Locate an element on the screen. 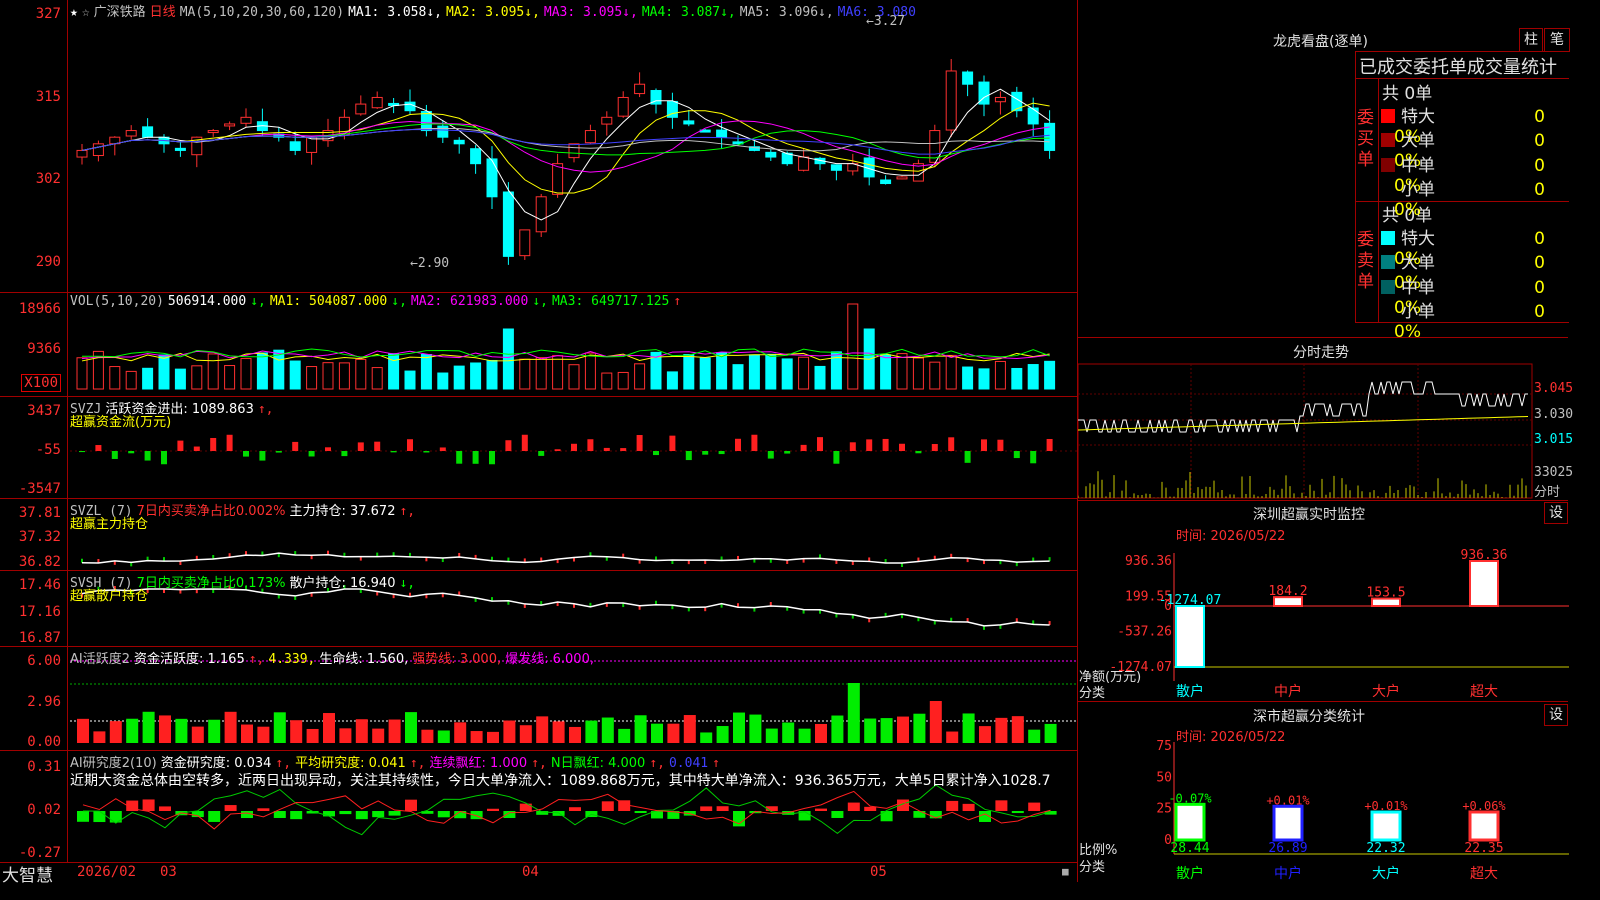 This screenshot has height=900, width=1600. classify-value: 22.32 is located at coordinates (1385, 848).